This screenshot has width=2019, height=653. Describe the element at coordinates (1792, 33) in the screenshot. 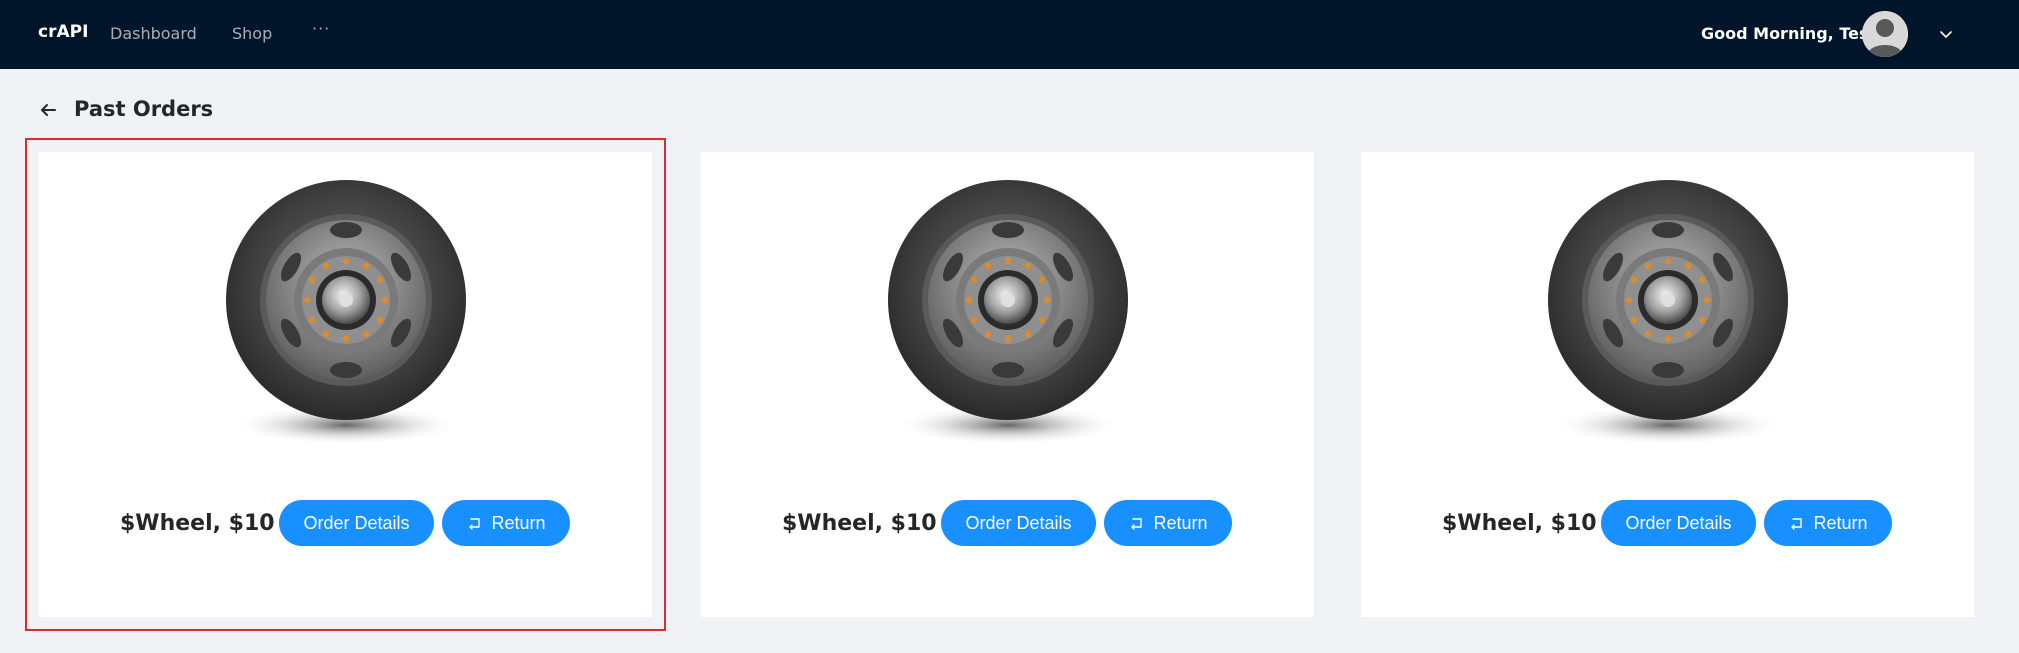

I see `greeting-text: Good Morning, Test!` at that location.